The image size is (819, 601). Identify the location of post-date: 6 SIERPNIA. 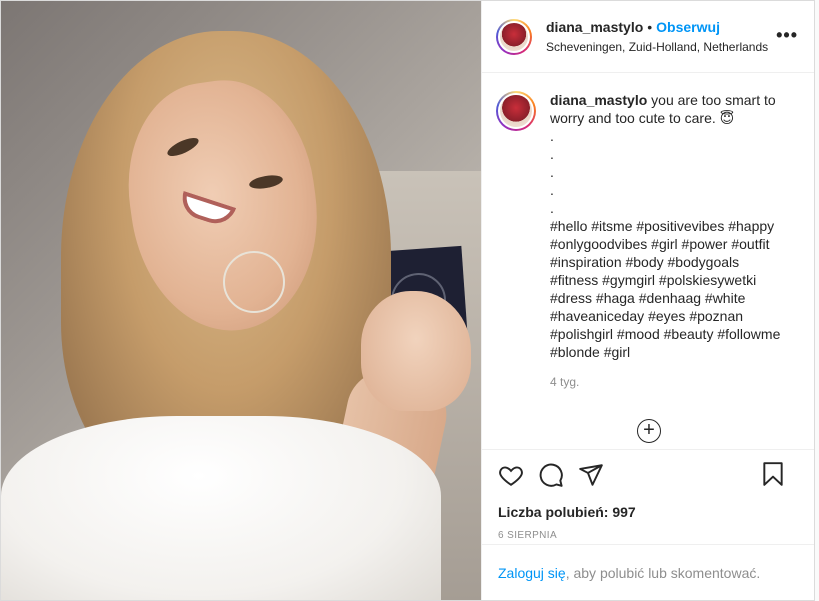
(528, 535).